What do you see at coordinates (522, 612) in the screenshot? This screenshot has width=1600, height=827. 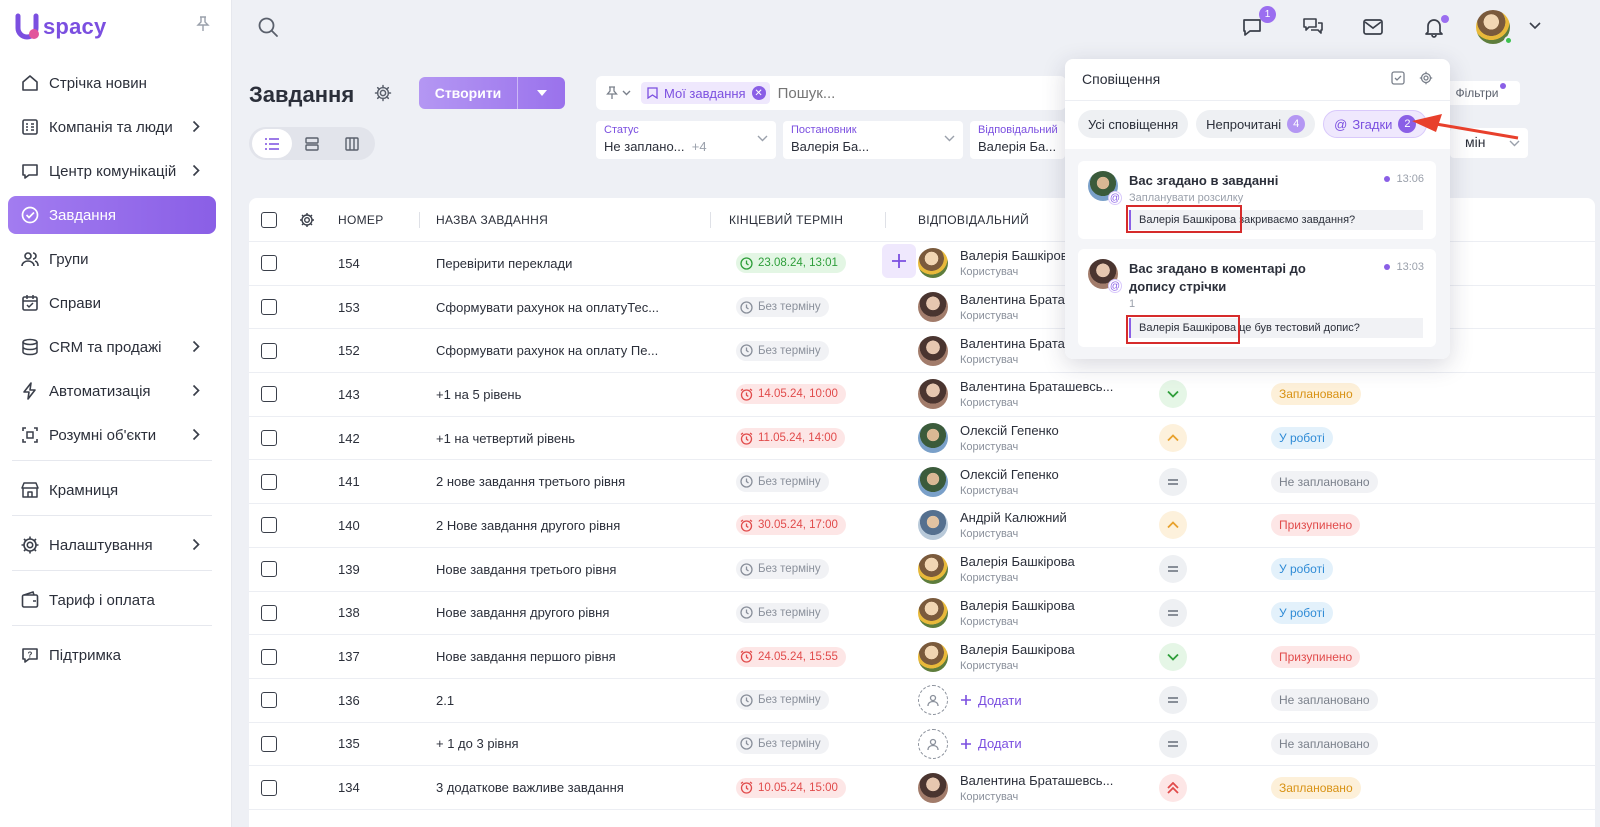 I see `task-name: Нове завдання другого рівня` at bounding box center [522, 612].